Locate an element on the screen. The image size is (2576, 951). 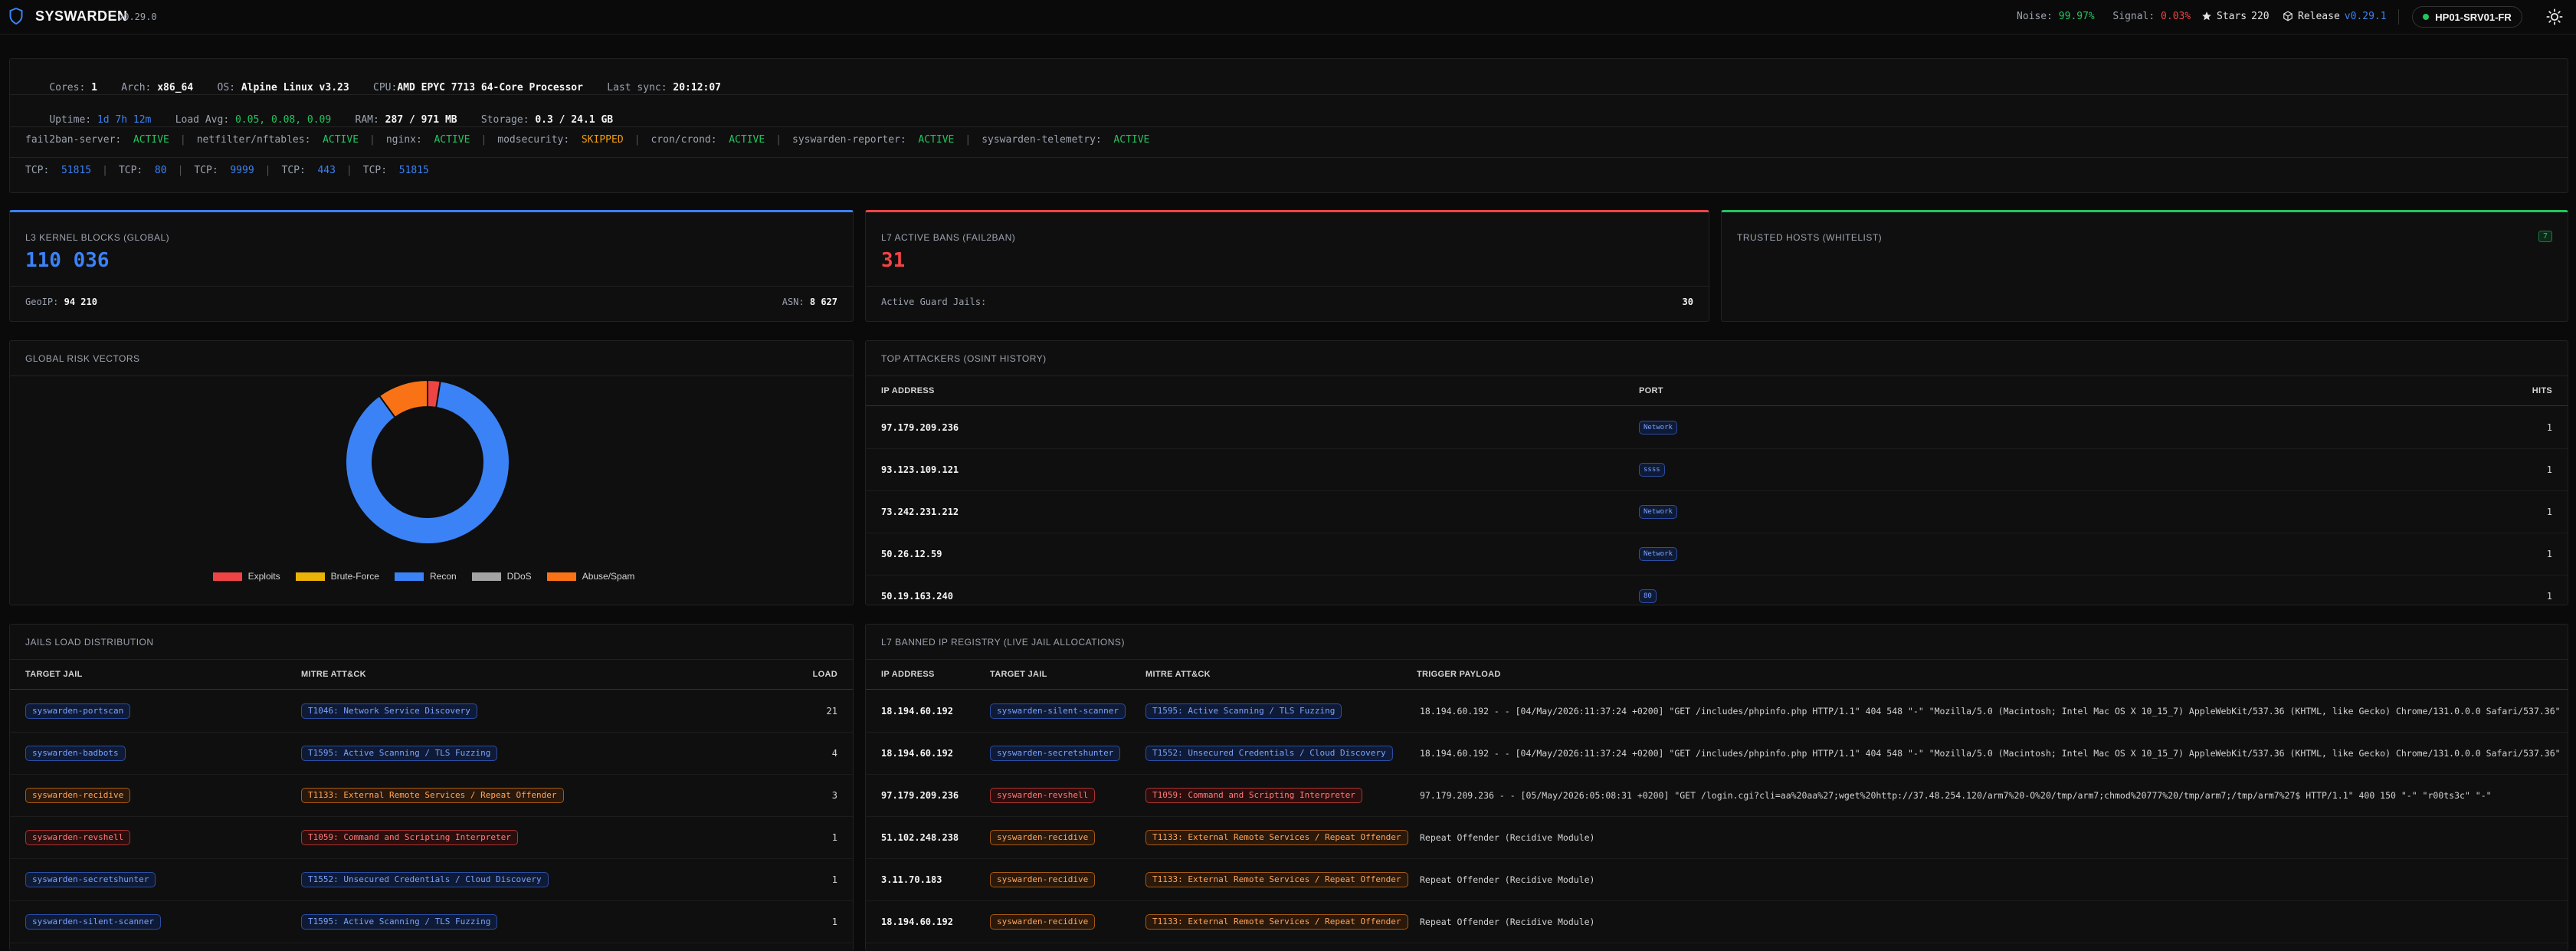
stars-label: Stars is located at coordinates (2232, 16).